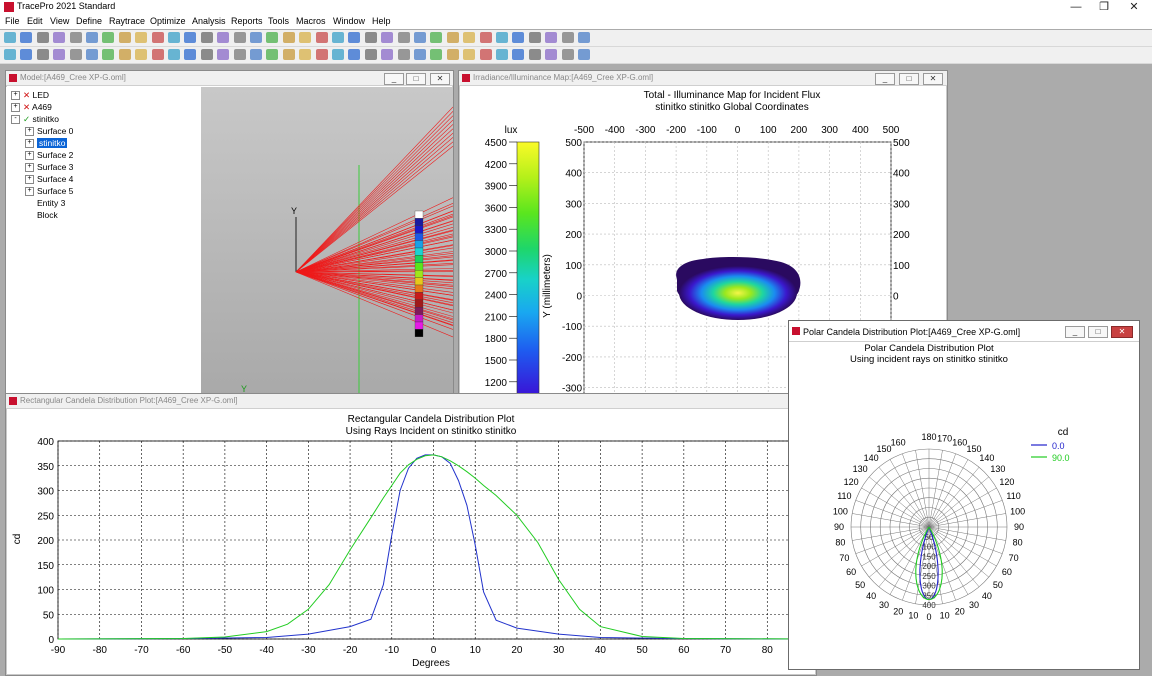 This screenshot has width=1152, height=676. I want to click on menu-help: Help, so click(381, 21).